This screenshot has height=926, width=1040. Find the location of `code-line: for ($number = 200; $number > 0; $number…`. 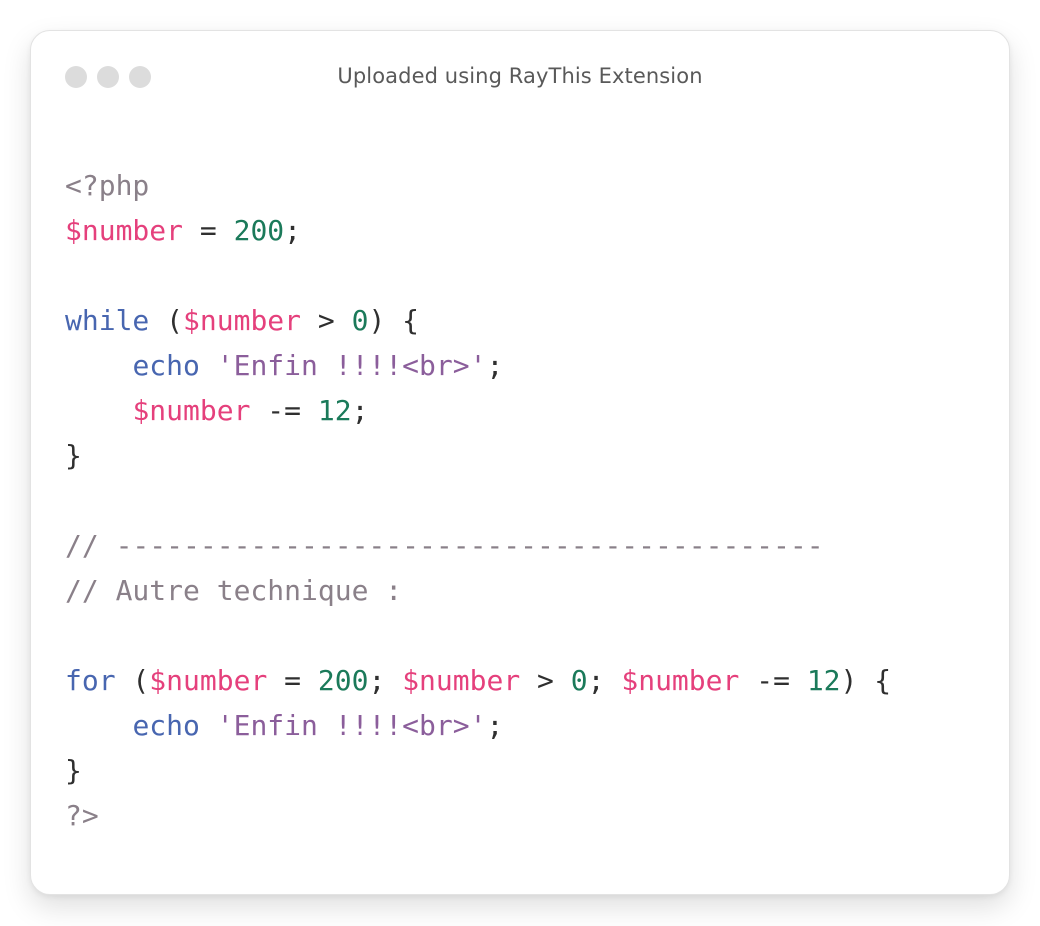

code-line: for ($number = 200; $number > 0; $number… is located at coordinates (478, 680).